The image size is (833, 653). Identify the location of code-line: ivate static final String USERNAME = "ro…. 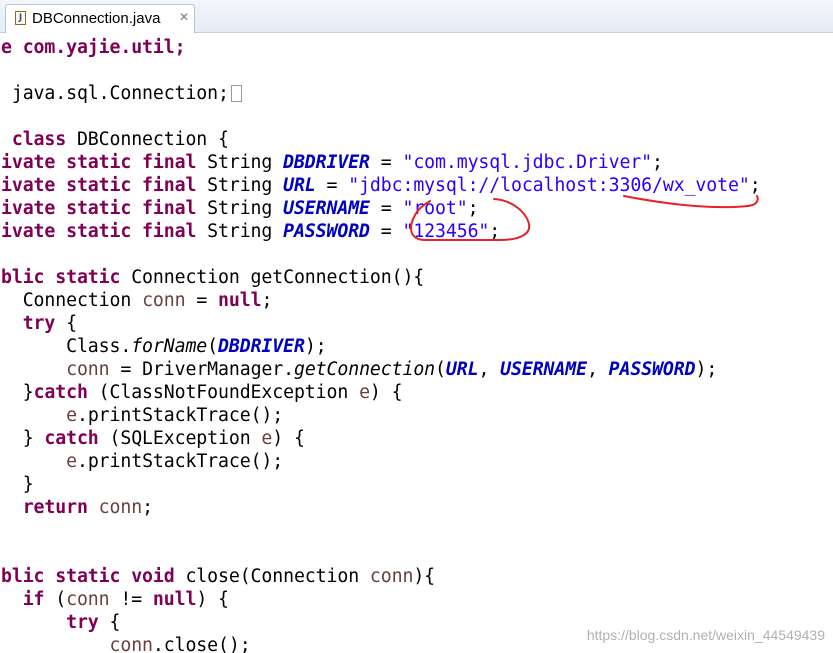
(240, 208).